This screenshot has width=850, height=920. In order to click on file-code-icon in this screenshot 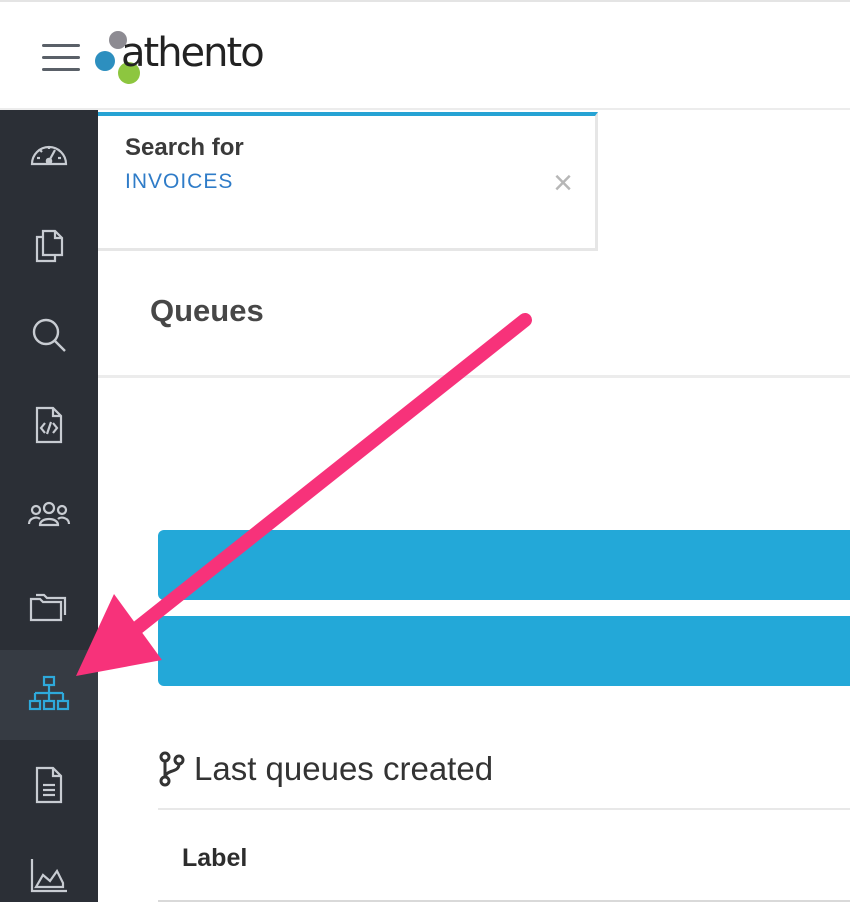, I will do `click(49, 425)`.